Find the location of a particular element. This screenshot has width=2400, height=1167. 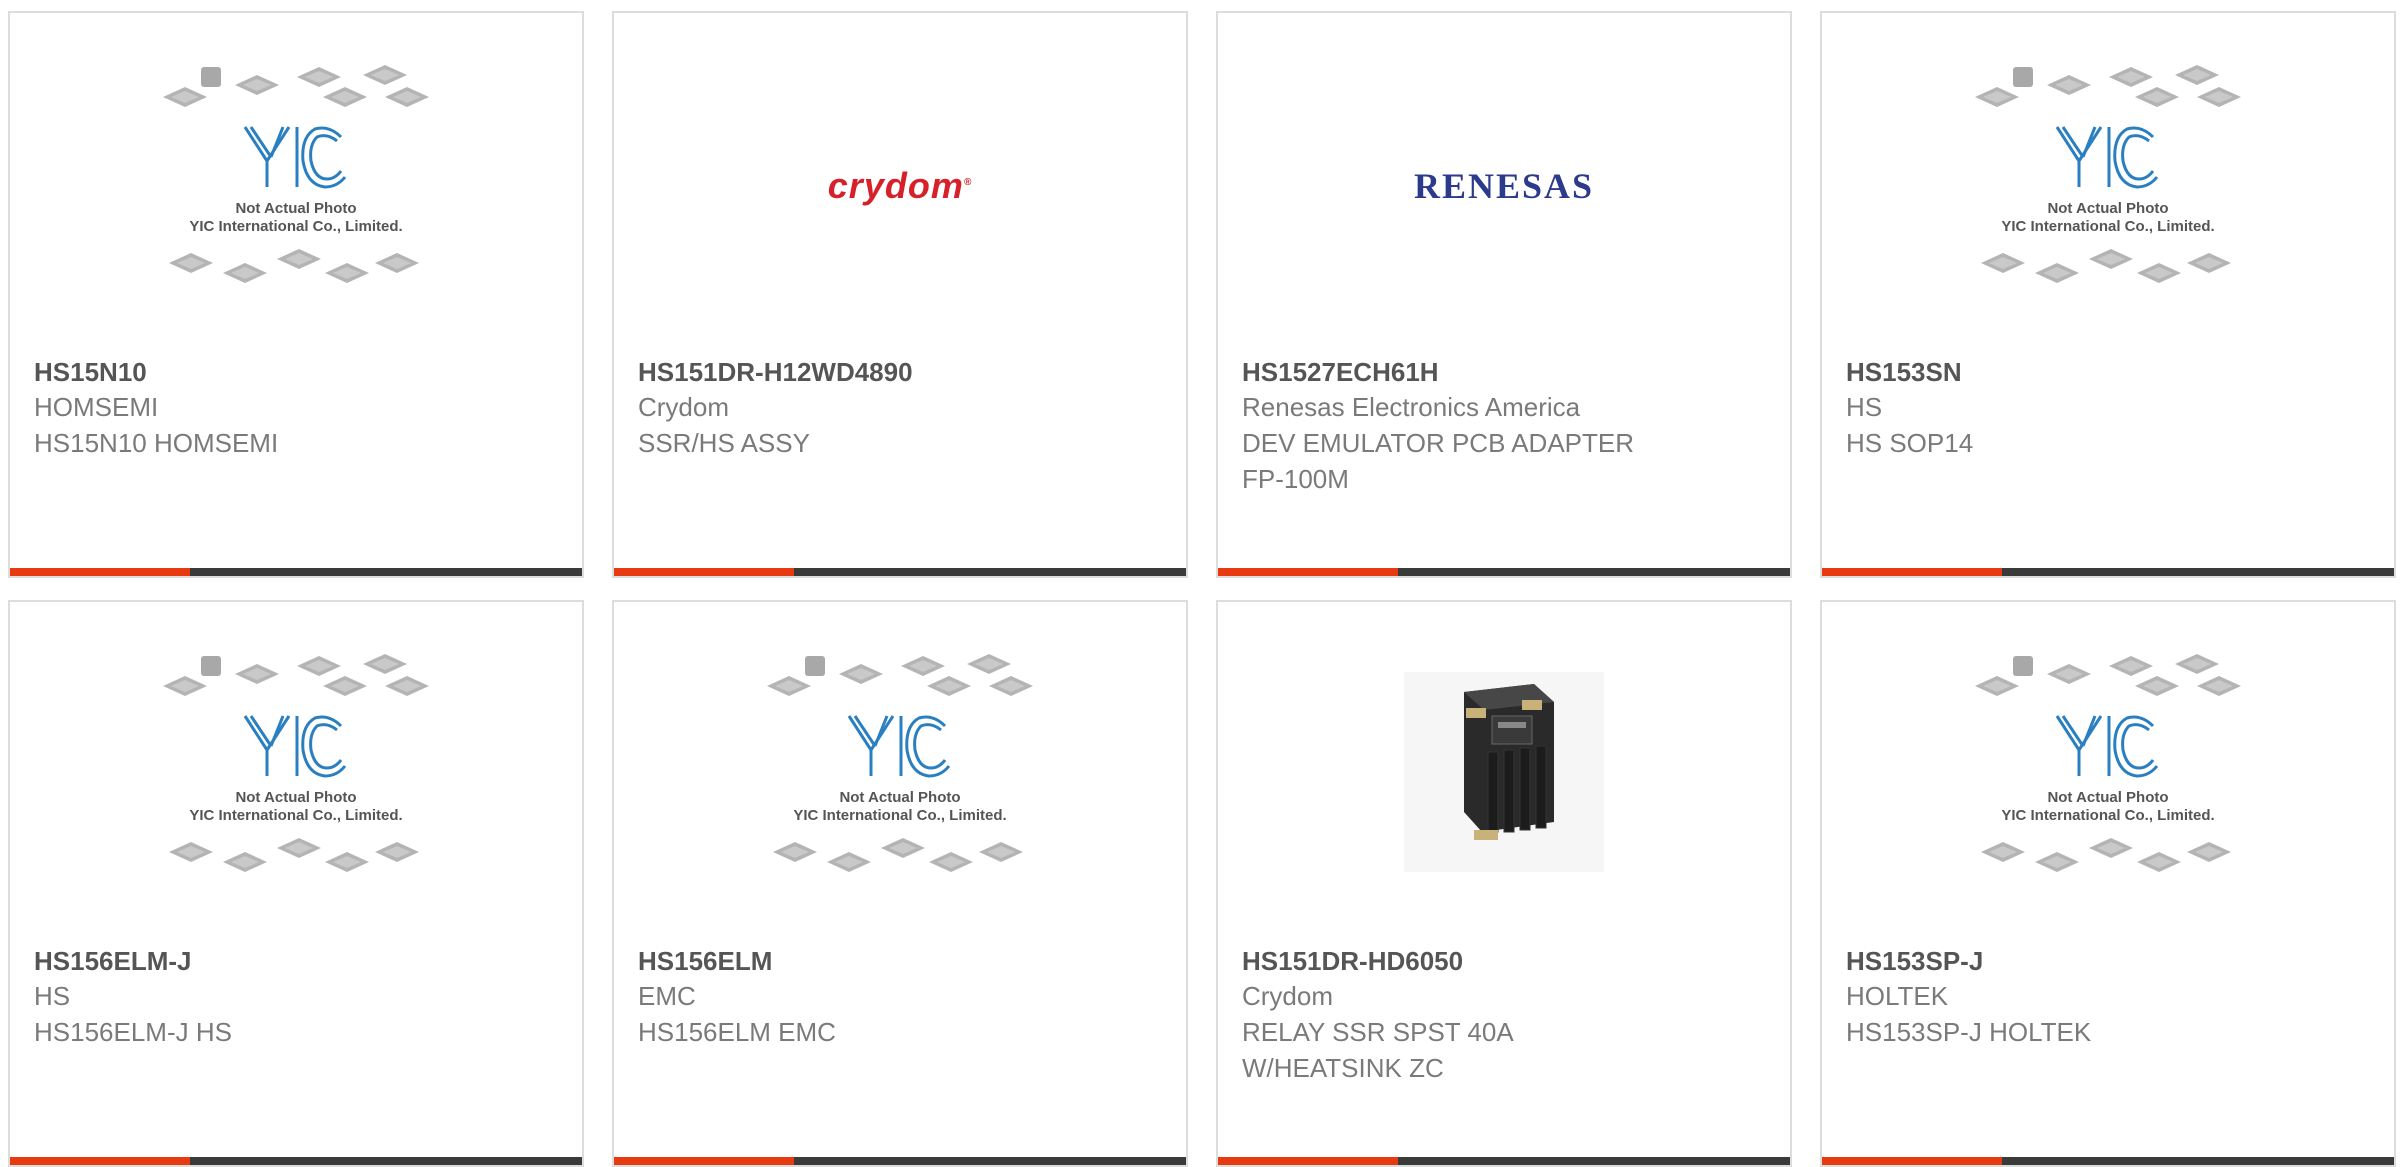

description: SSR/HS ASSY is located at coordinates (724, 443).